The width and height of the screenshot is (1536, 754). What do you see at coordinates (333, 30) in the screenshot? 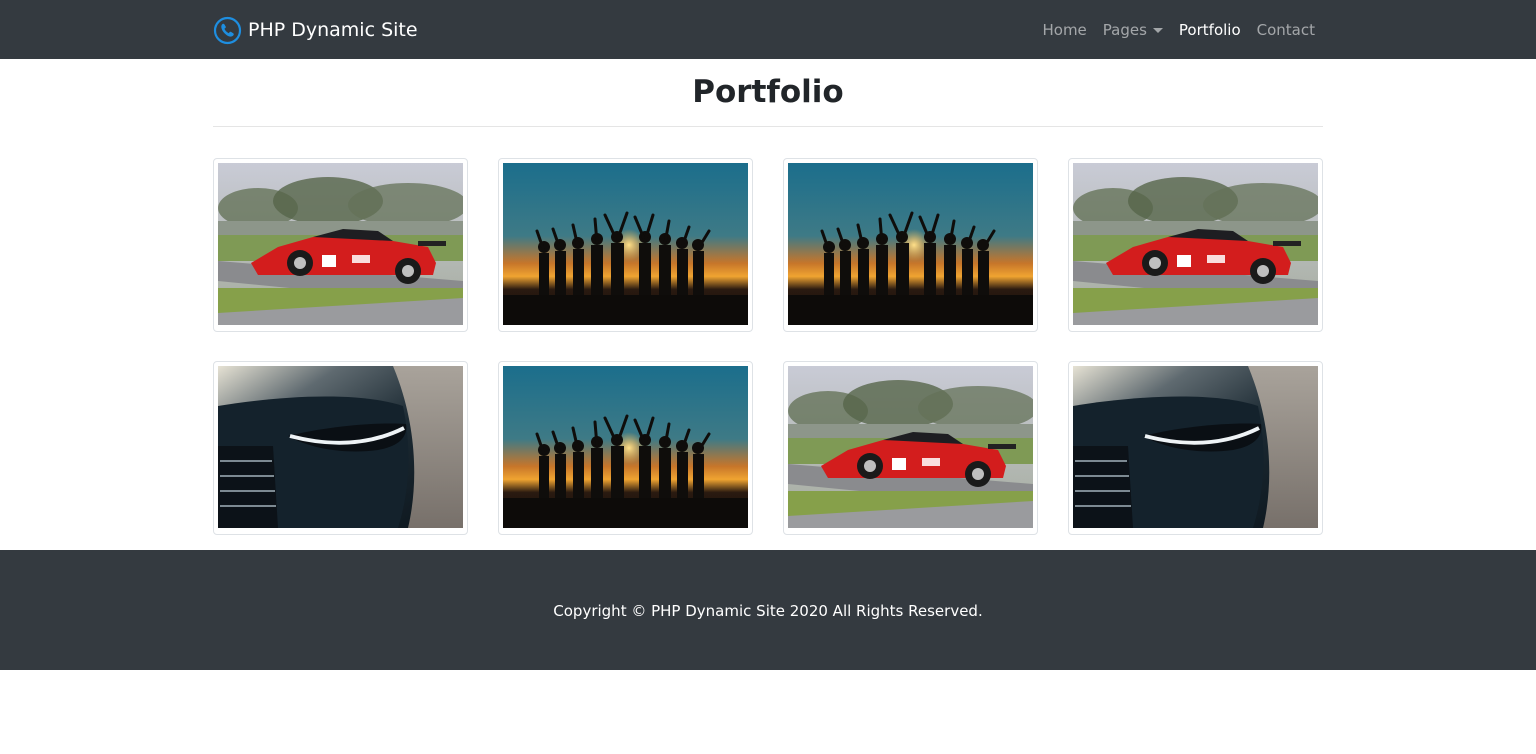
I see `brand-name: PHP Dynamic Site` at bounding box center [333, 30].